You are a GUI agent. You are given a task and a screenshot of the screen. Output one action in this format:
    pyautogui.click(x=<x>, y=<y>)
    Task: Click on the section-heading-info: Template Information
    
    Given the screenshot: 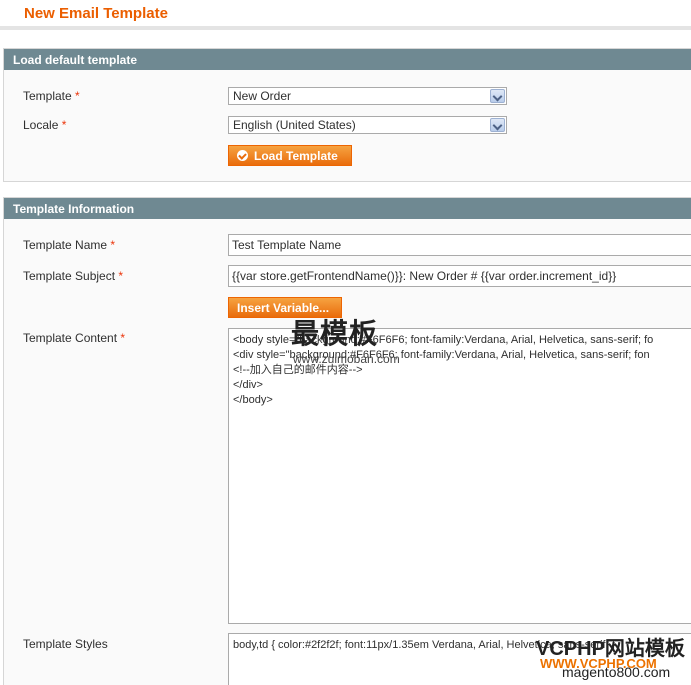 What is the action you would take?
    pyautogui.click(x=347, y=208)
    